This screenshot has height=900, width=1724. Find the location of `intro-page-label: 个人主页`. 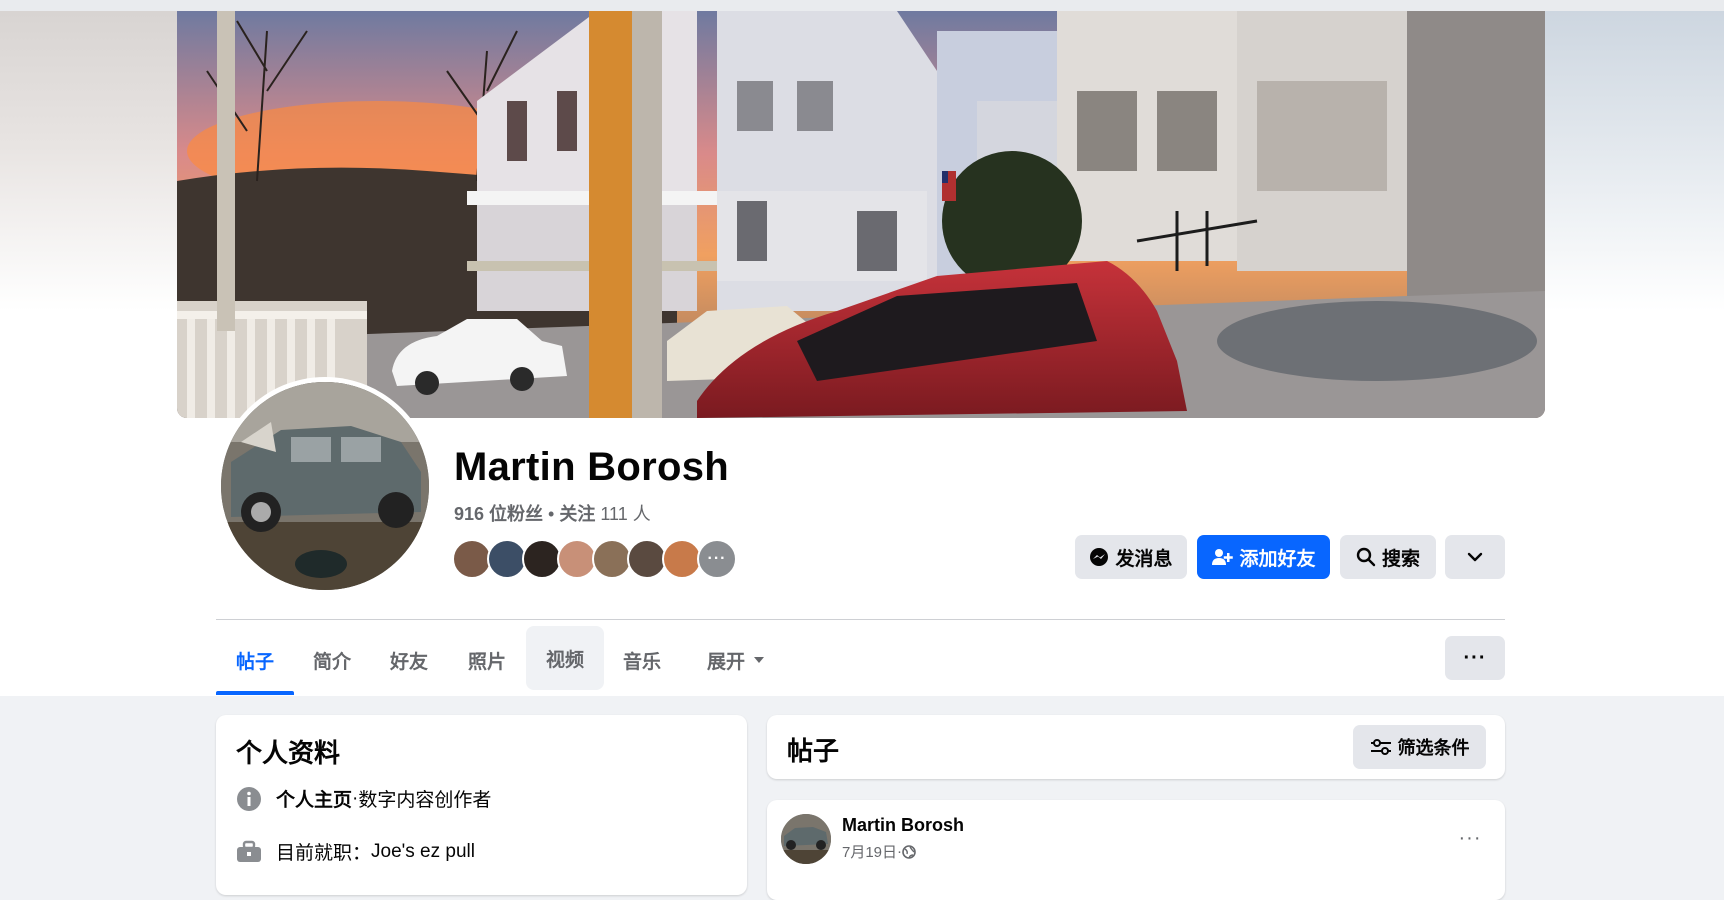

intro-page-label: 个人主页 is located at coordinates (314, 800).